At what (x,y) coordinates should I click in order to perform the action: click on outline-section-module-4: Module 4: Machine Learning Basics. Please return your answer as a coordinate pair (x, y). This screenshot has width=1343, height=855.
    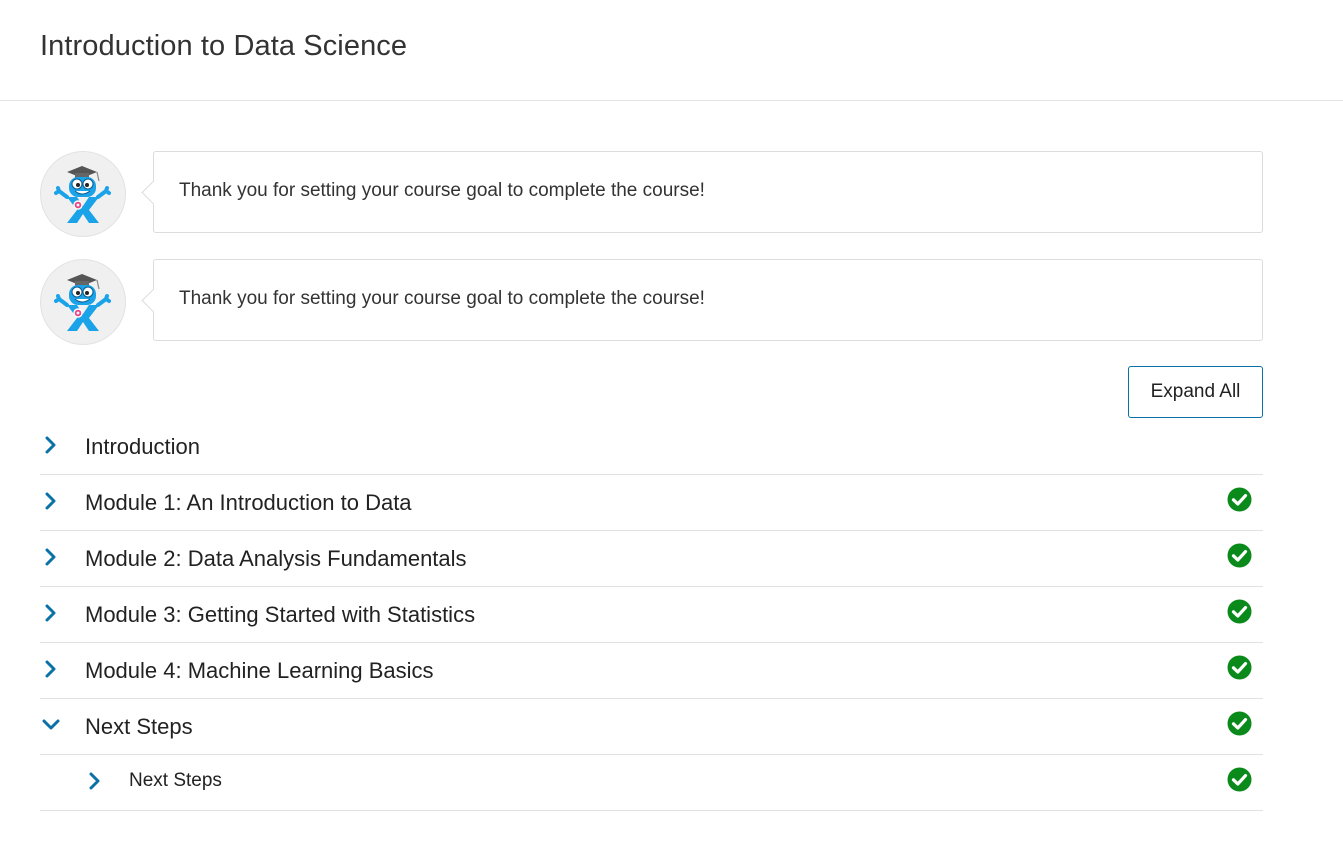
    Looking at the image, I should click on (651, 671).